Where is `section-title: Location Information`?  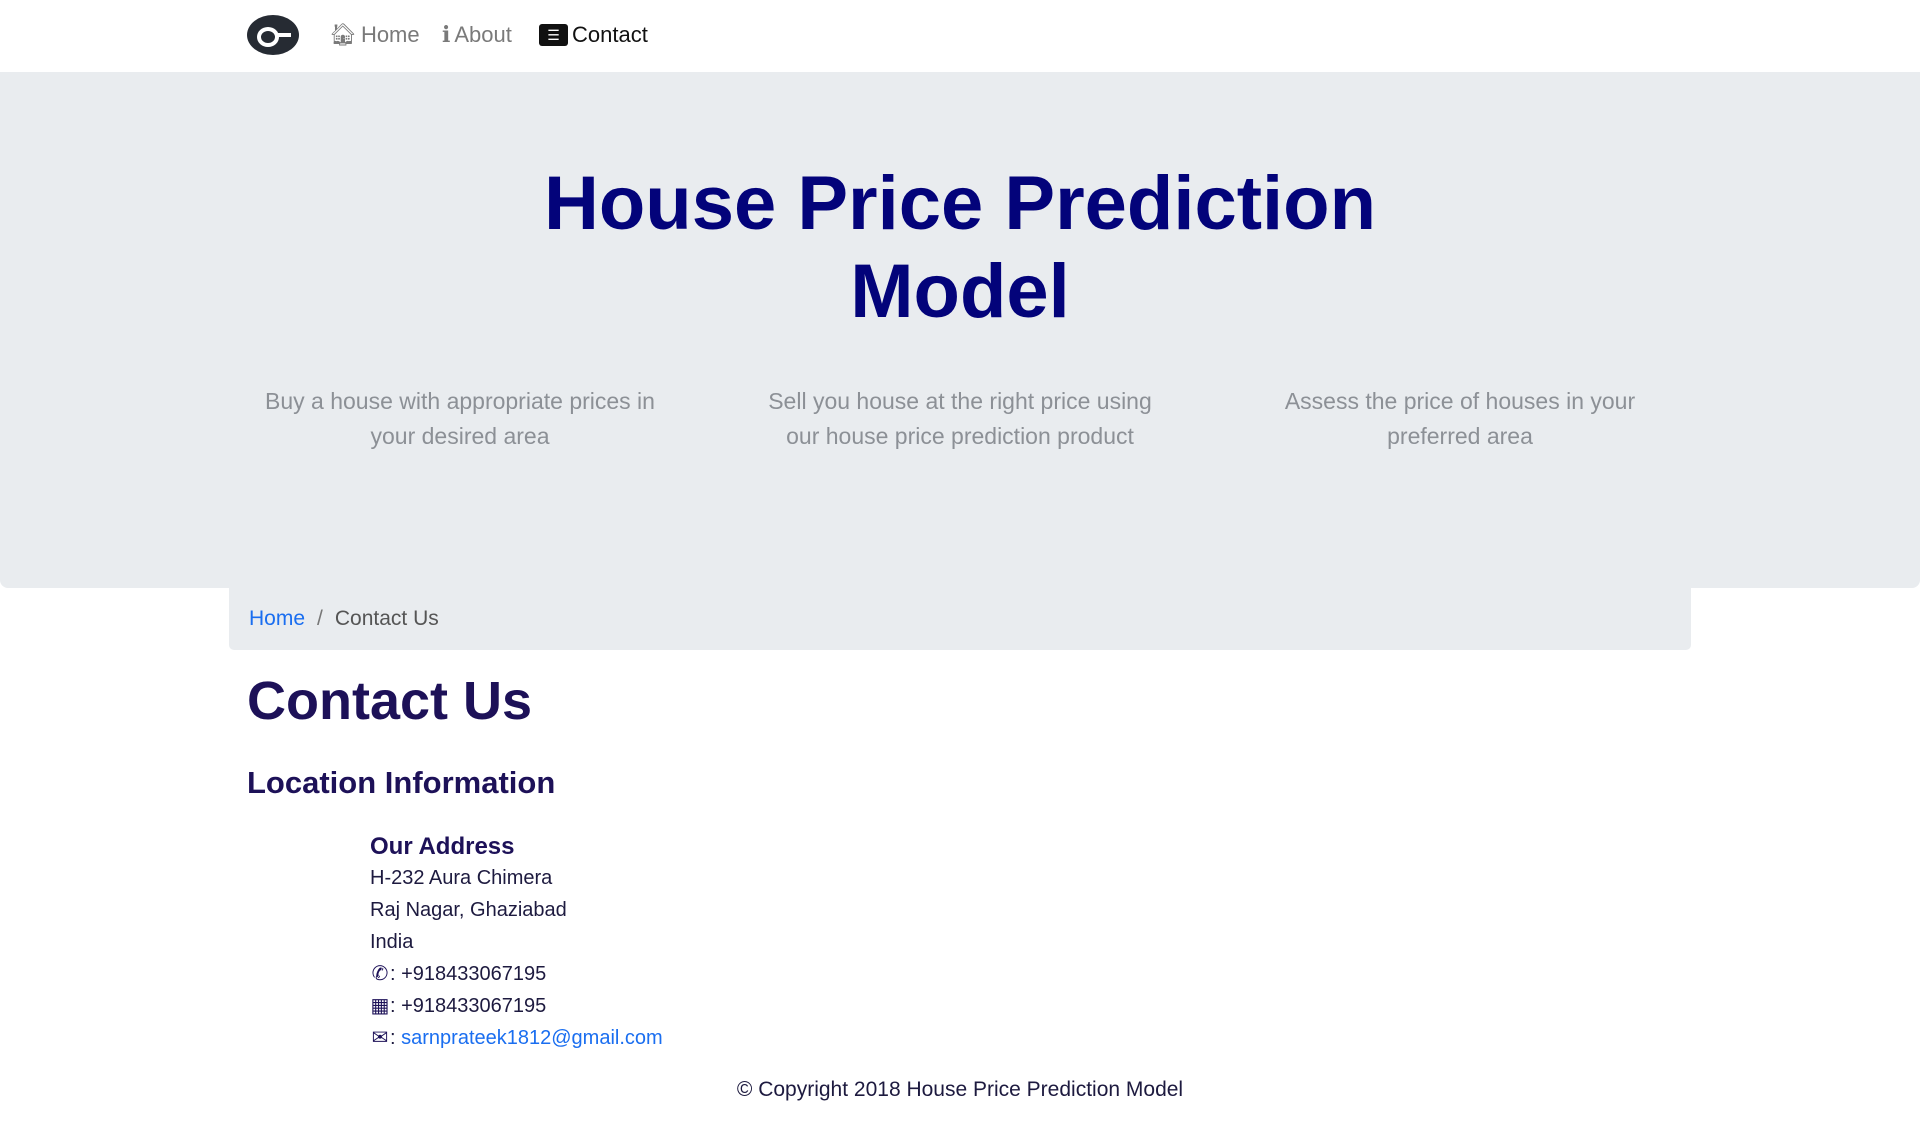
section-title: Location Information is located at coordinates (401, 782).